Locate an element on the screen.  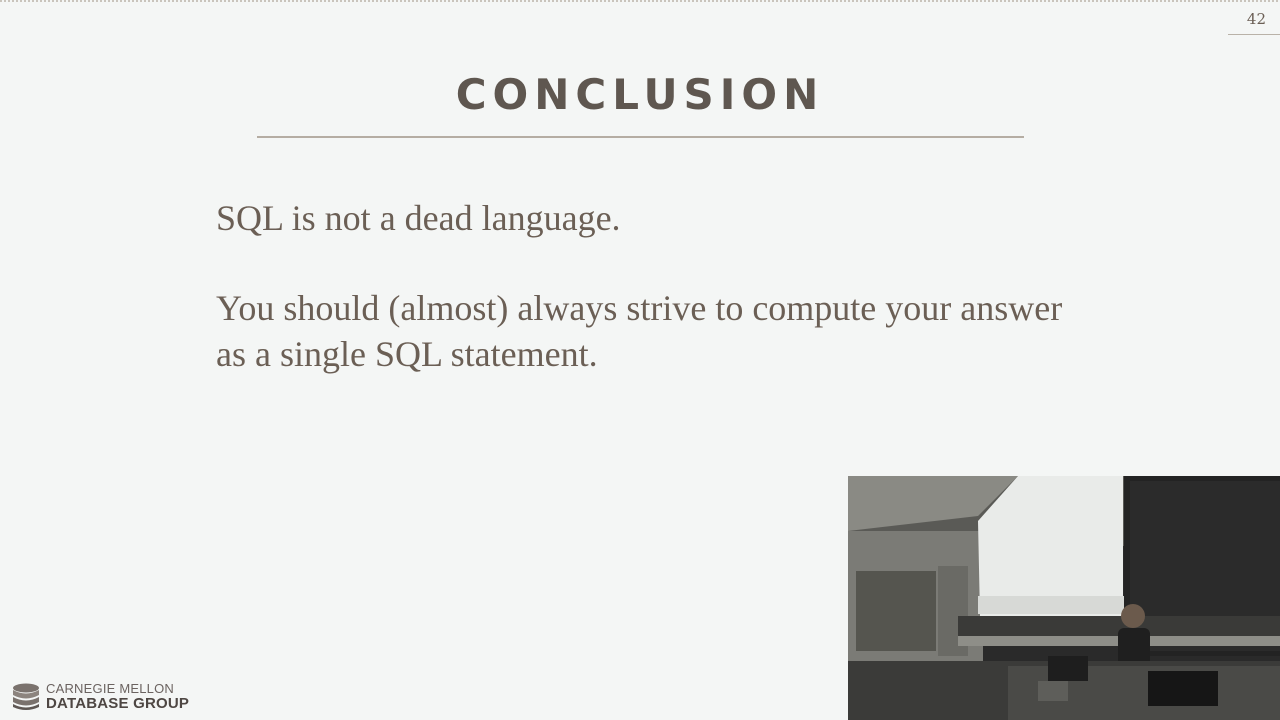
lecture-video-overlay is located at coordinates (1064, 598).